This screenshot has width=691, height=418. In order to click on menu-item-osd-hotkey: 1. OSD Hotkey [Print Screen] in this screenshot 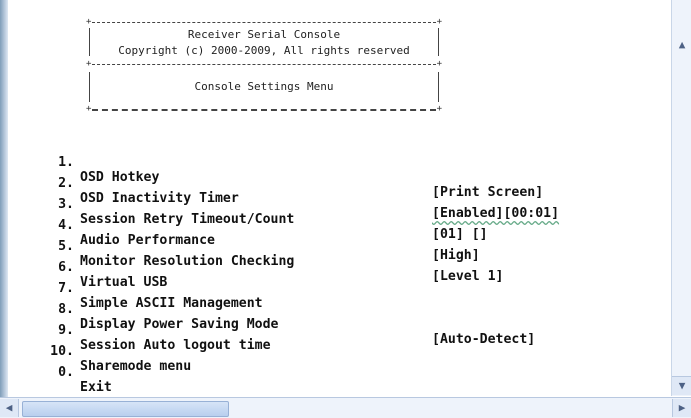, I will do `click(314, 170)`.